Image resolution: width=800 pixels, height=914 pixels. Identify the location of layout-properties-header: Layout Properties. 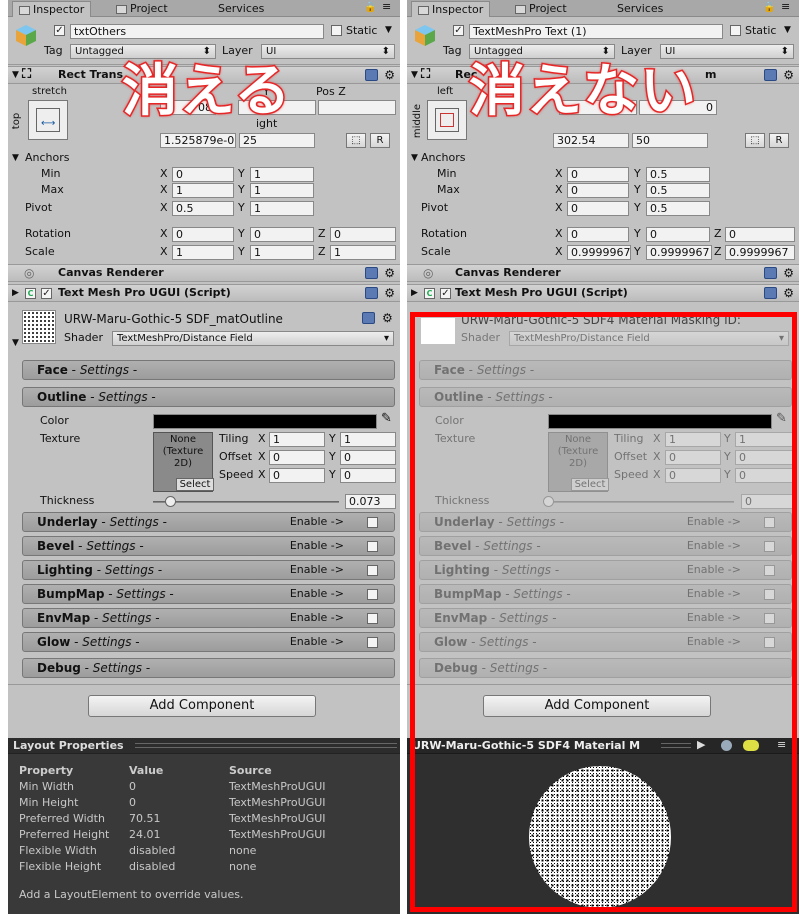
(204, 746).